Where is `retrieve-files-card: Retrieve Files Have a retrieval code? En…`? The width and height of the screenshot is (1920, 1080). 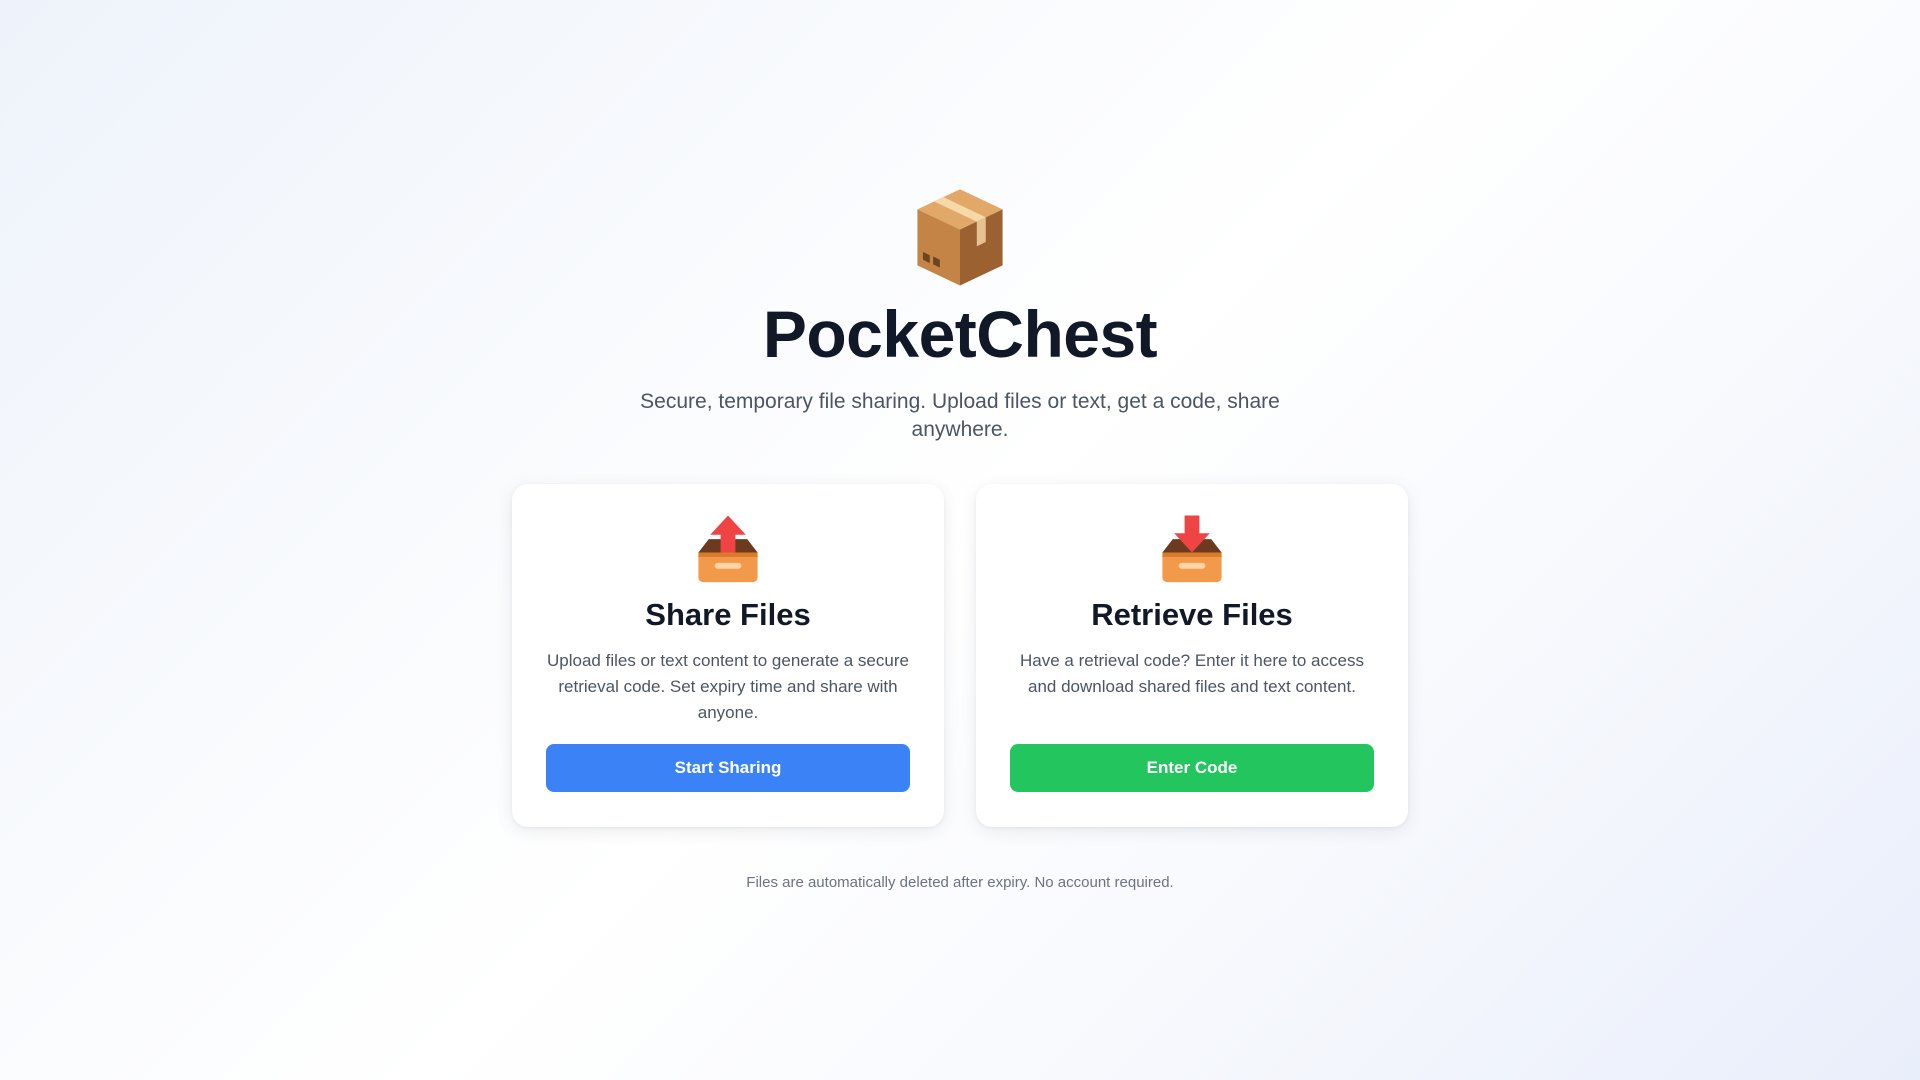 retrieve-files-card: Retrieve Files Have a retrieval code? En… is located at coordinates (1192, 655).